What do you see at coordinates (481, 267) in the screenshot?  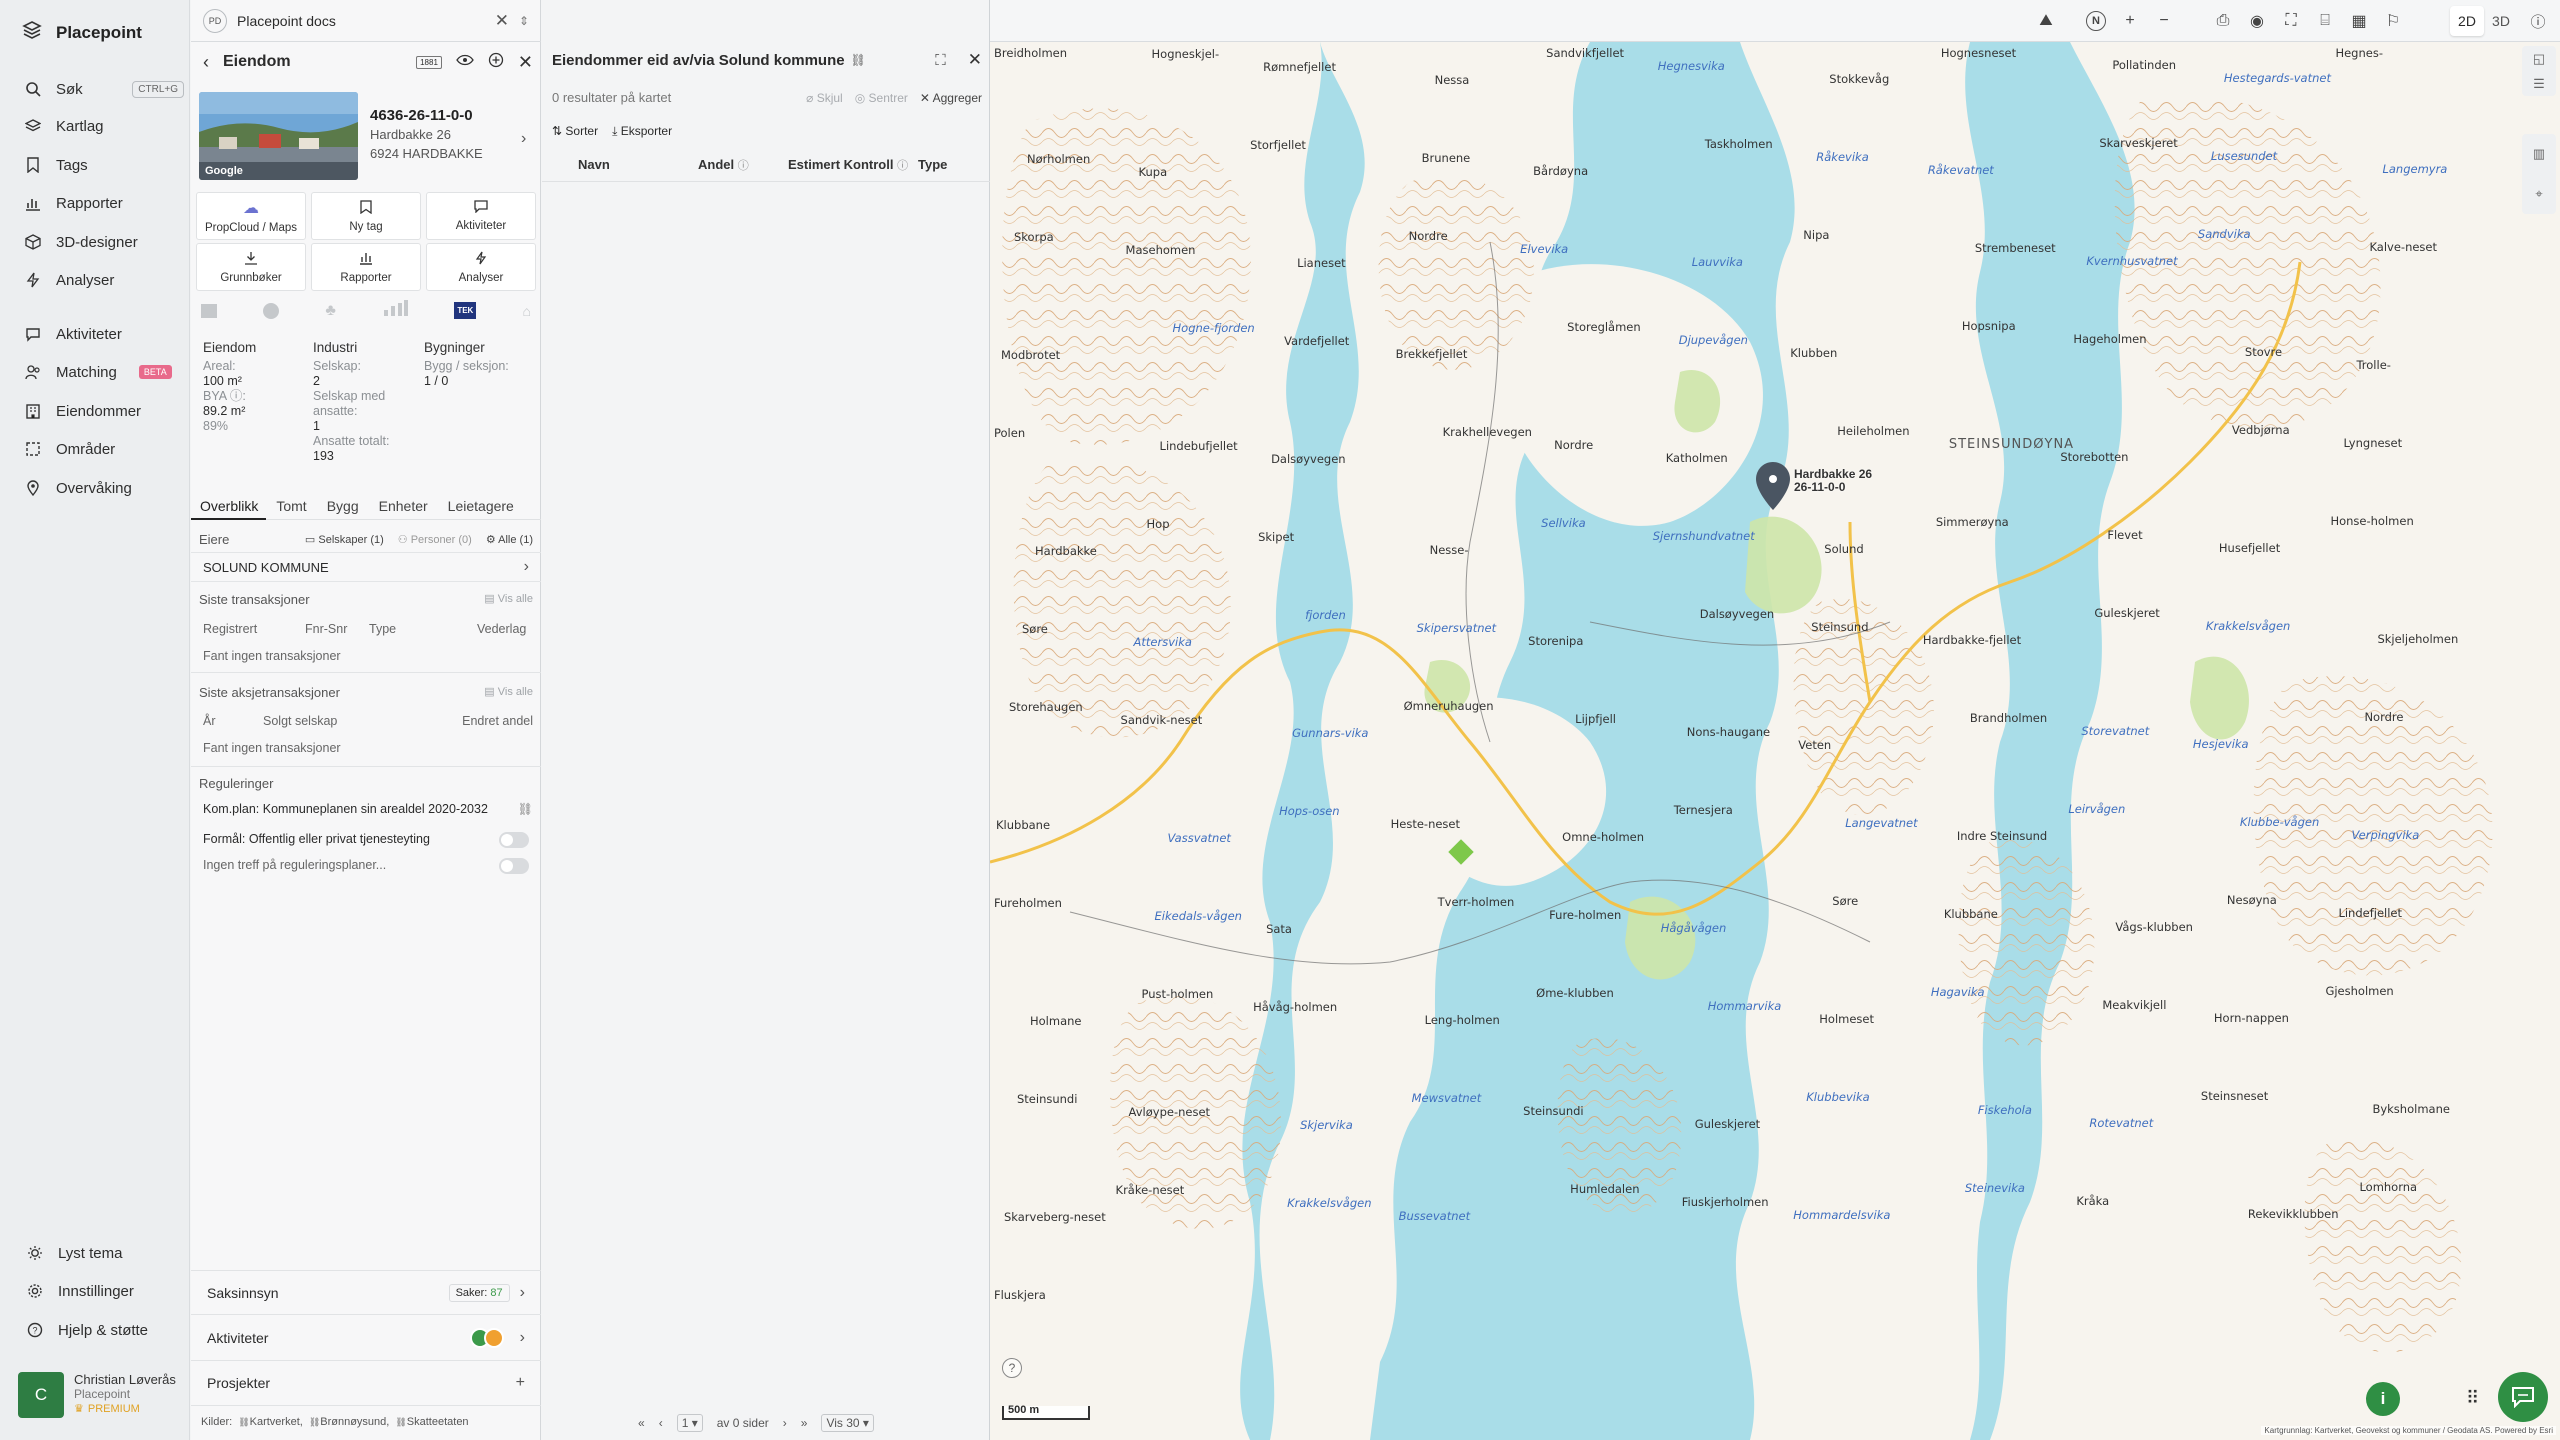 I see `analyses-button: Analyser` at bounding box center [481, 267].